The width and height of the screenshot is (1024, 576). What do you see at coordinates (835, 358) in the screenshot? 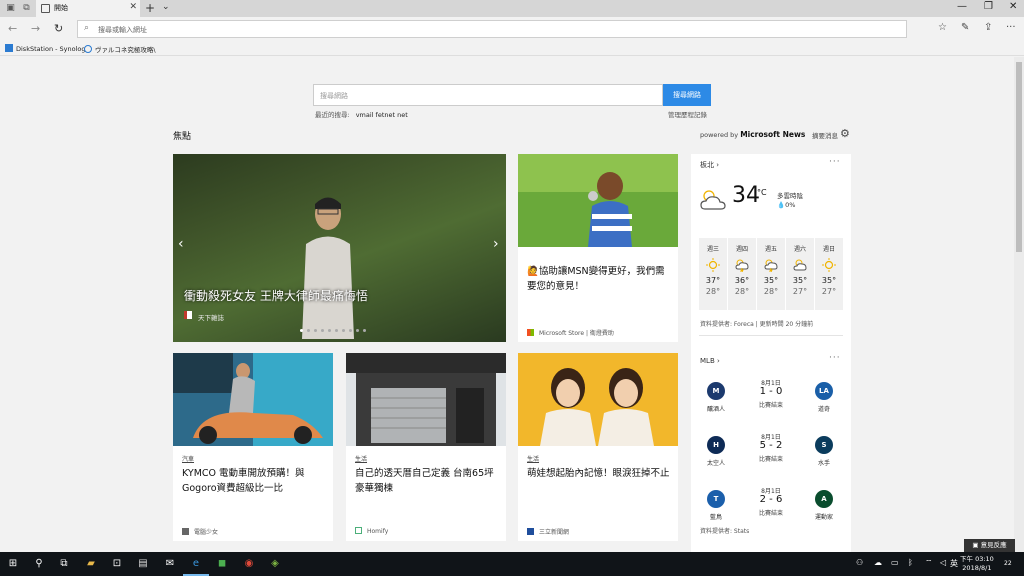
I see `mlb-more-icon: ···` at bounding box center [835, 358].